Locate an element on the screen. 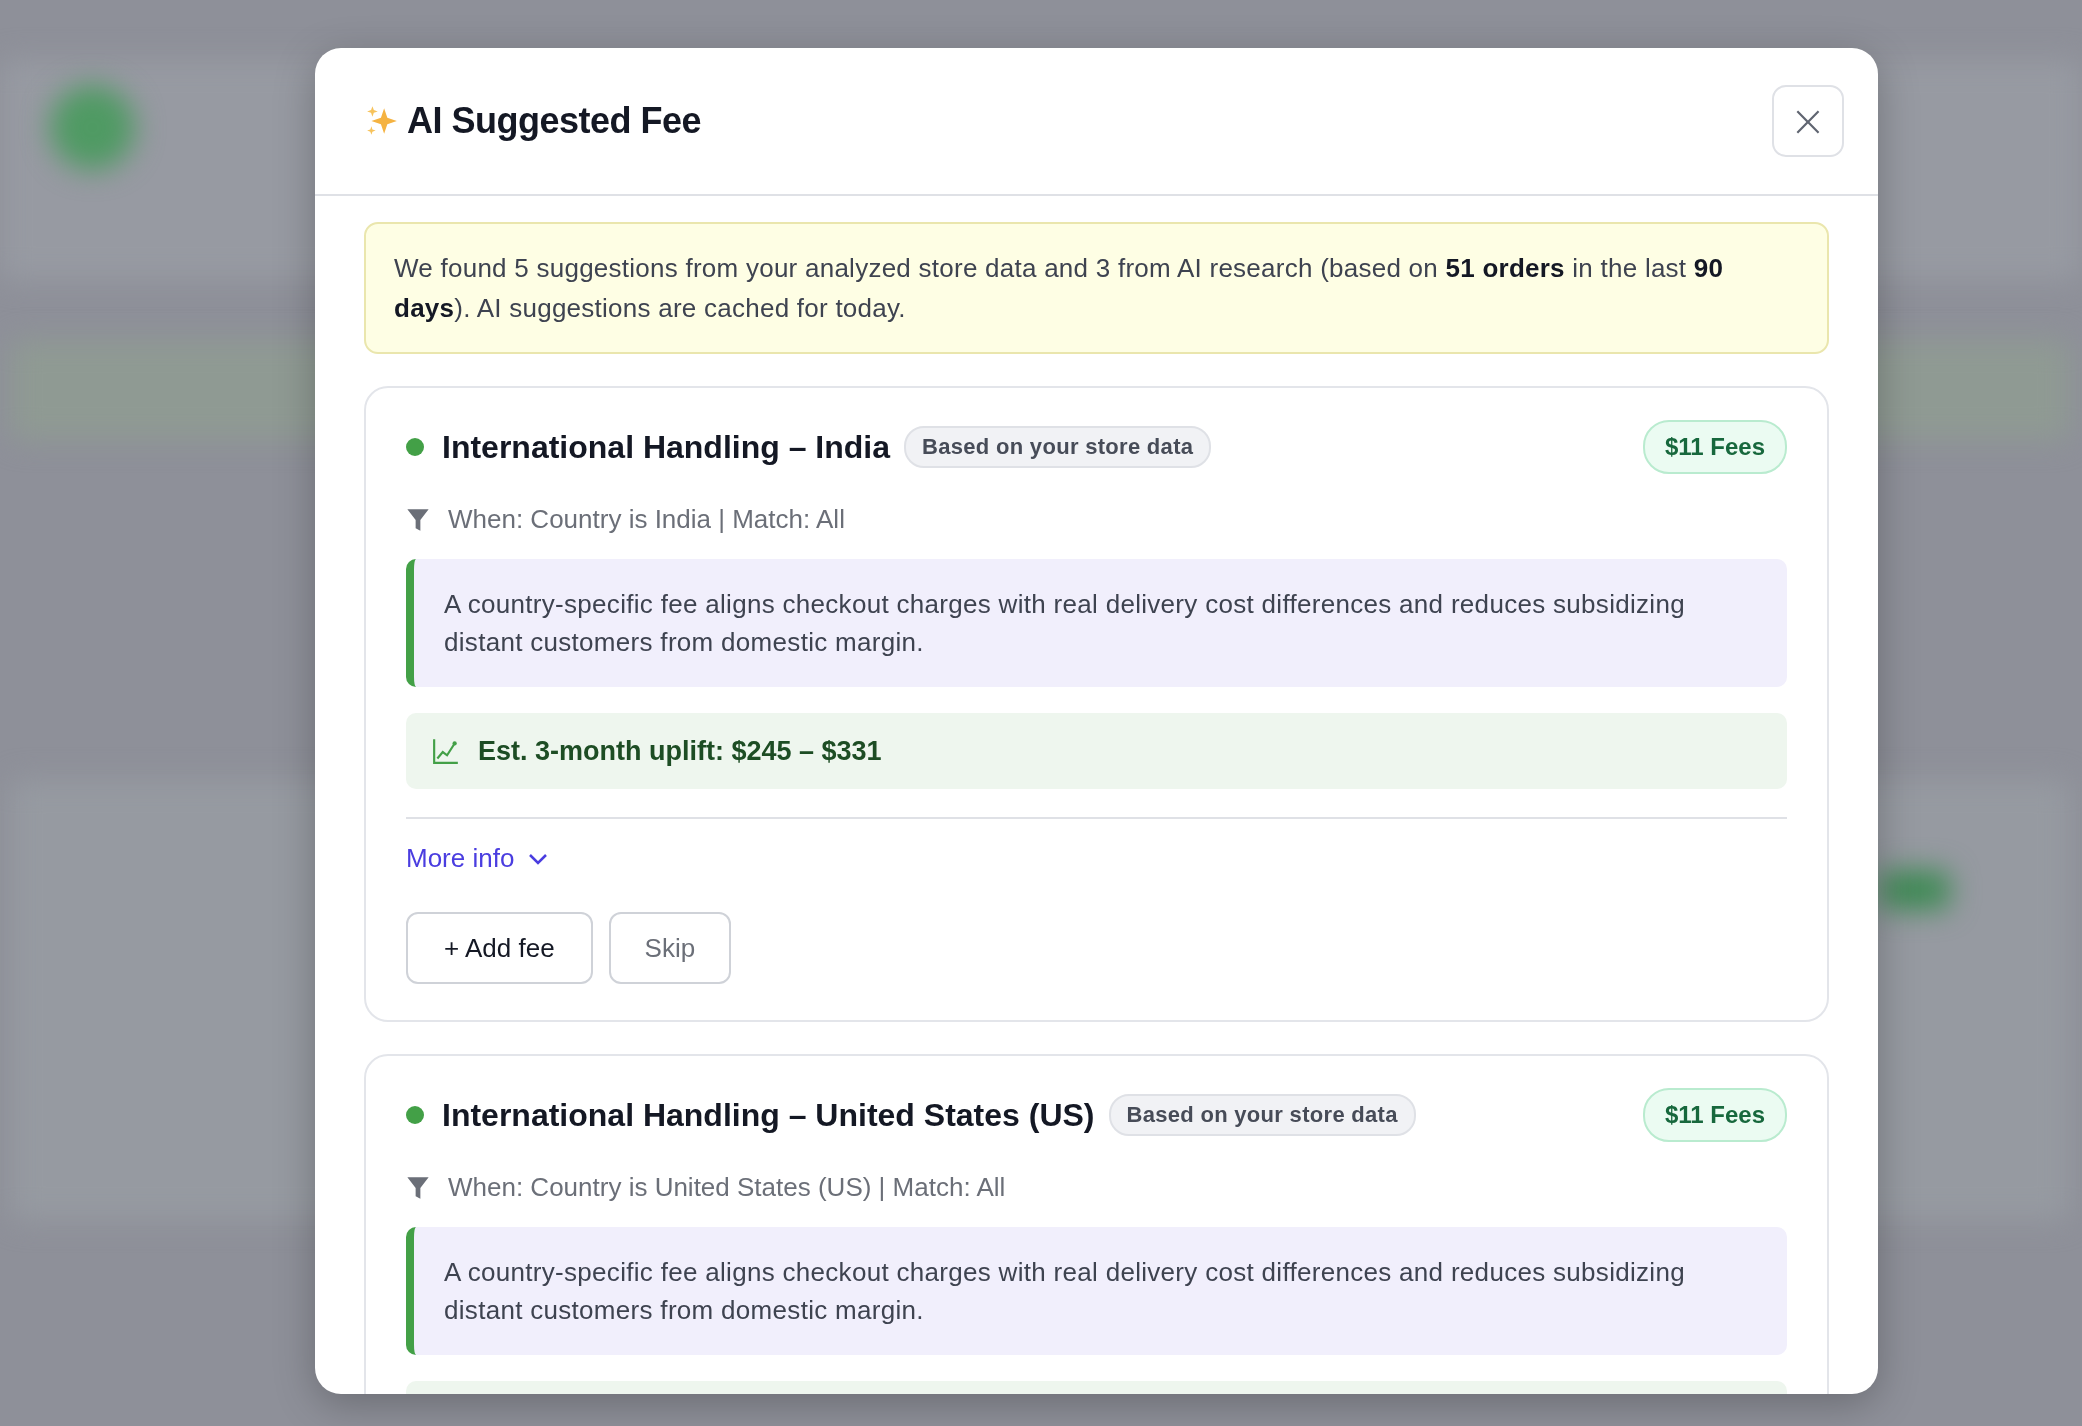  notice-banner: We found 5 suggestions from your analyzed store data and 3 from AI research (based on 51 orders in the last 90 days). AI suggestions are cached for today. is located at coordinates (1096, 288).